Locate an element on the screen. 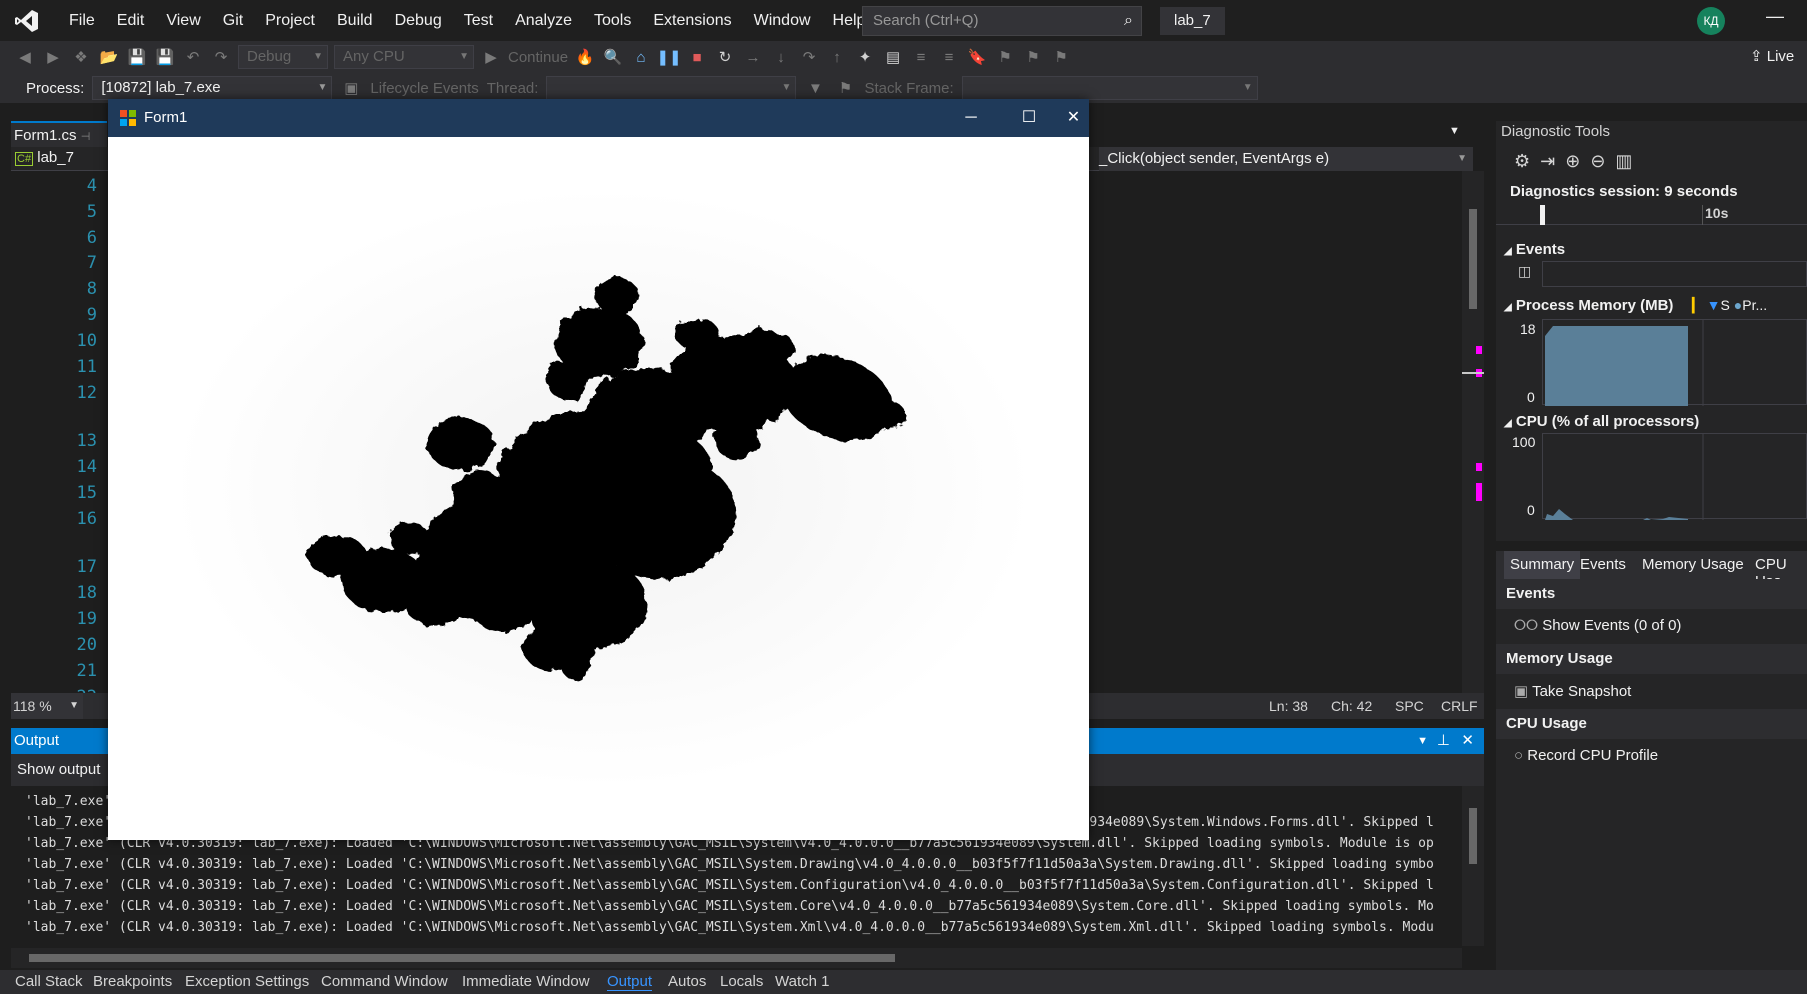 The image size is (1807, 994). lifecycle-events-dropdown: Lifecycle Events is located at coordinates (424, 88).